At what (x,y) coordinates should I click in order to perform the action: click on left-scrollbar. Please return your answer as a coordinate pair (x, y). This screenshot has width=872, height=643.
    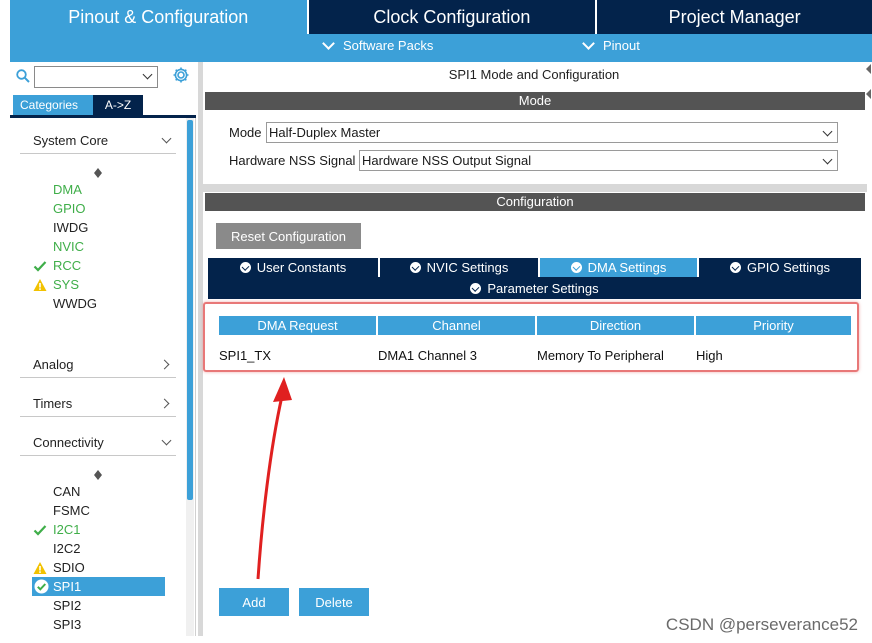
    Looking at the image, I should click on (190, 377).